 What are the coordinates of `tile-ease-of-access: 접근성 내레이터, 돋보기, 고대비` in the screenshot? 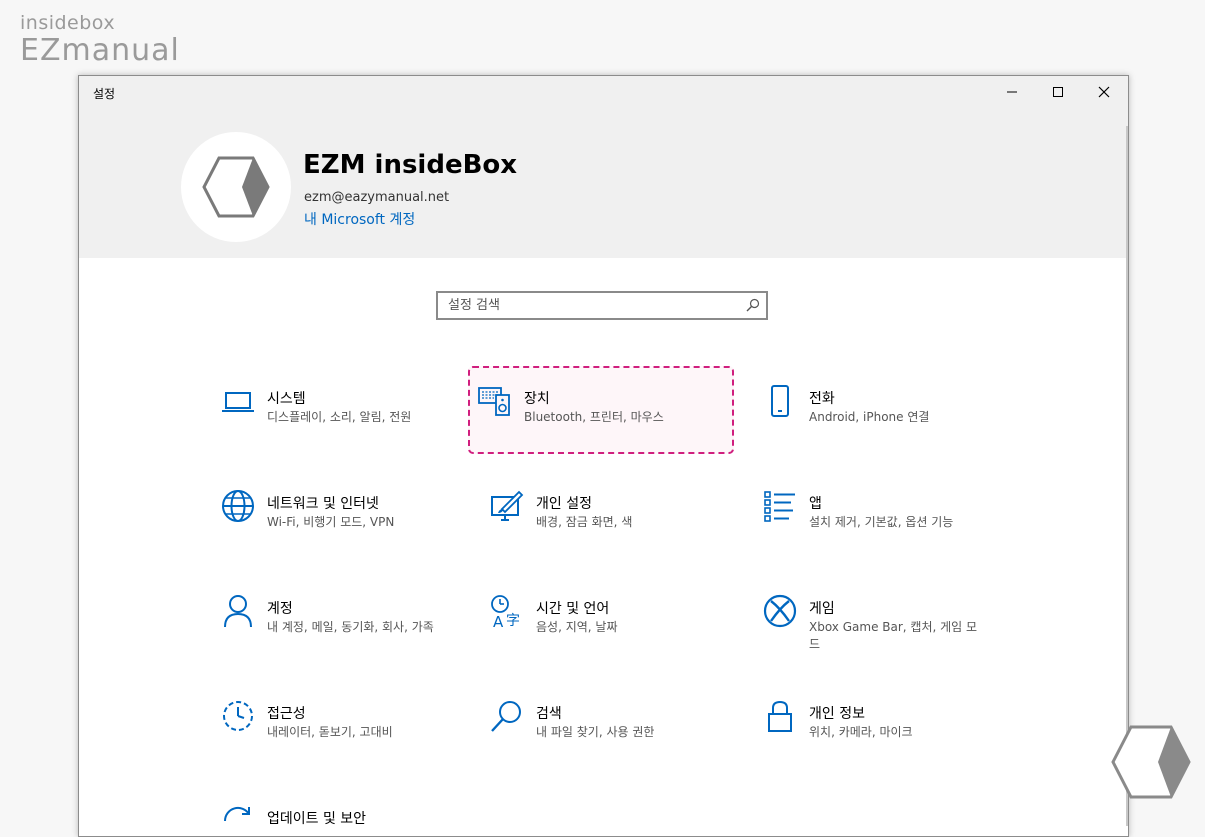 It's located at (344, 725).